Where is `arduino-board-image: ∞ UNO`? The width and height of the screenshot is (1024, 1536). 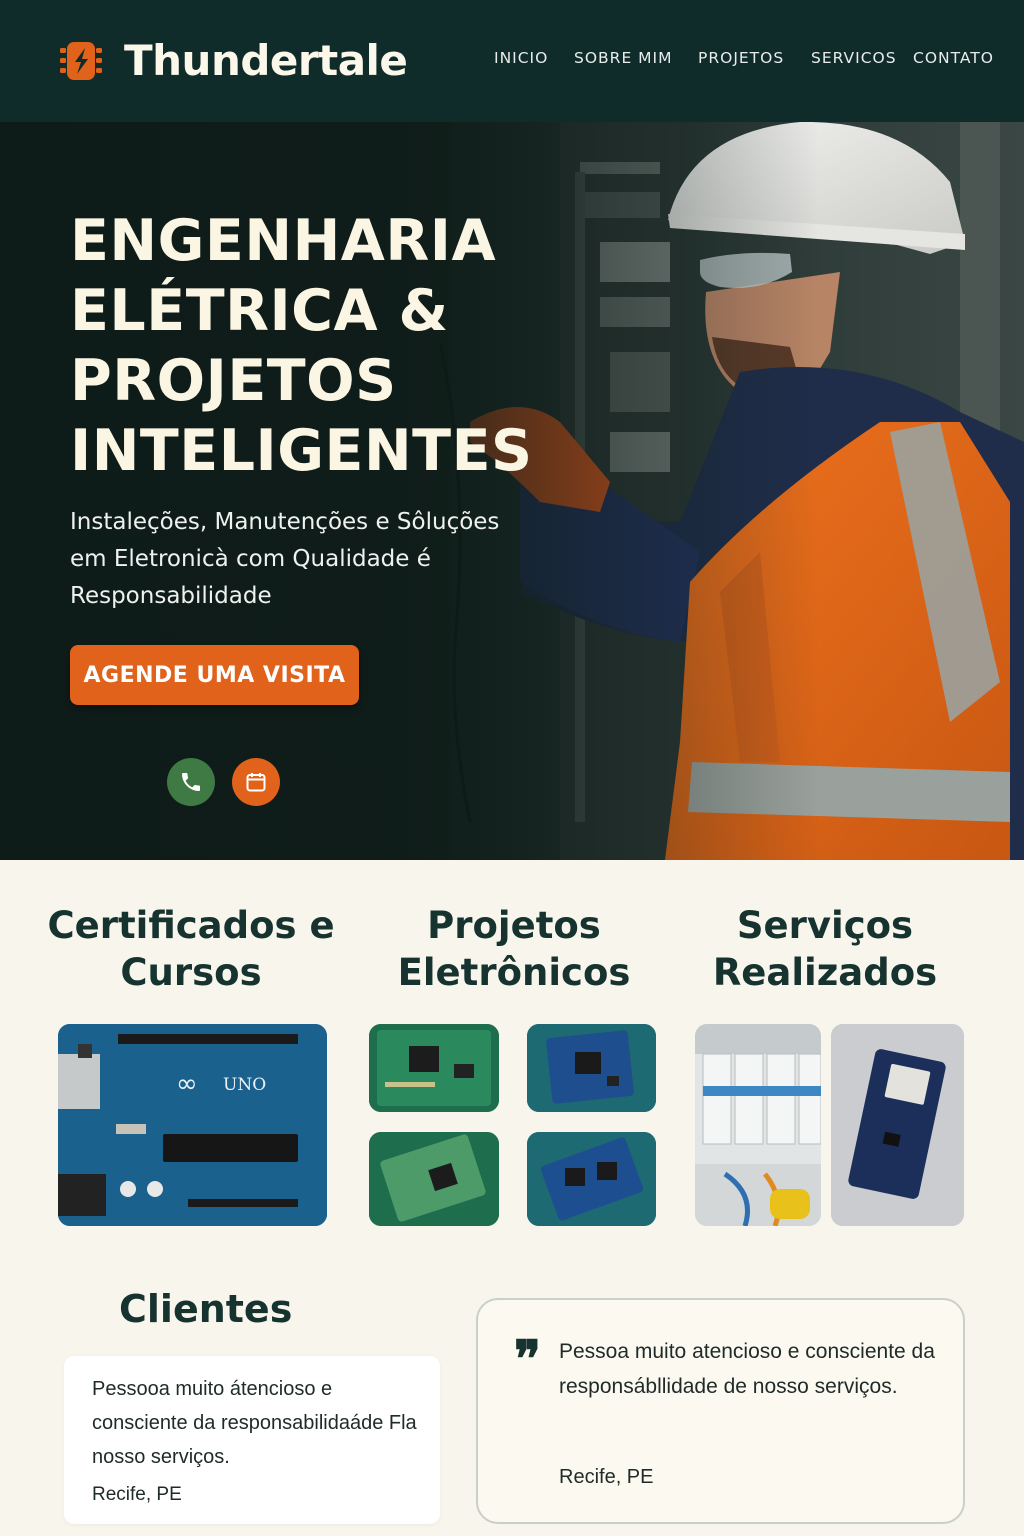 arduino-board-image: ∞ UNO is located at coordinates (192, 1125).